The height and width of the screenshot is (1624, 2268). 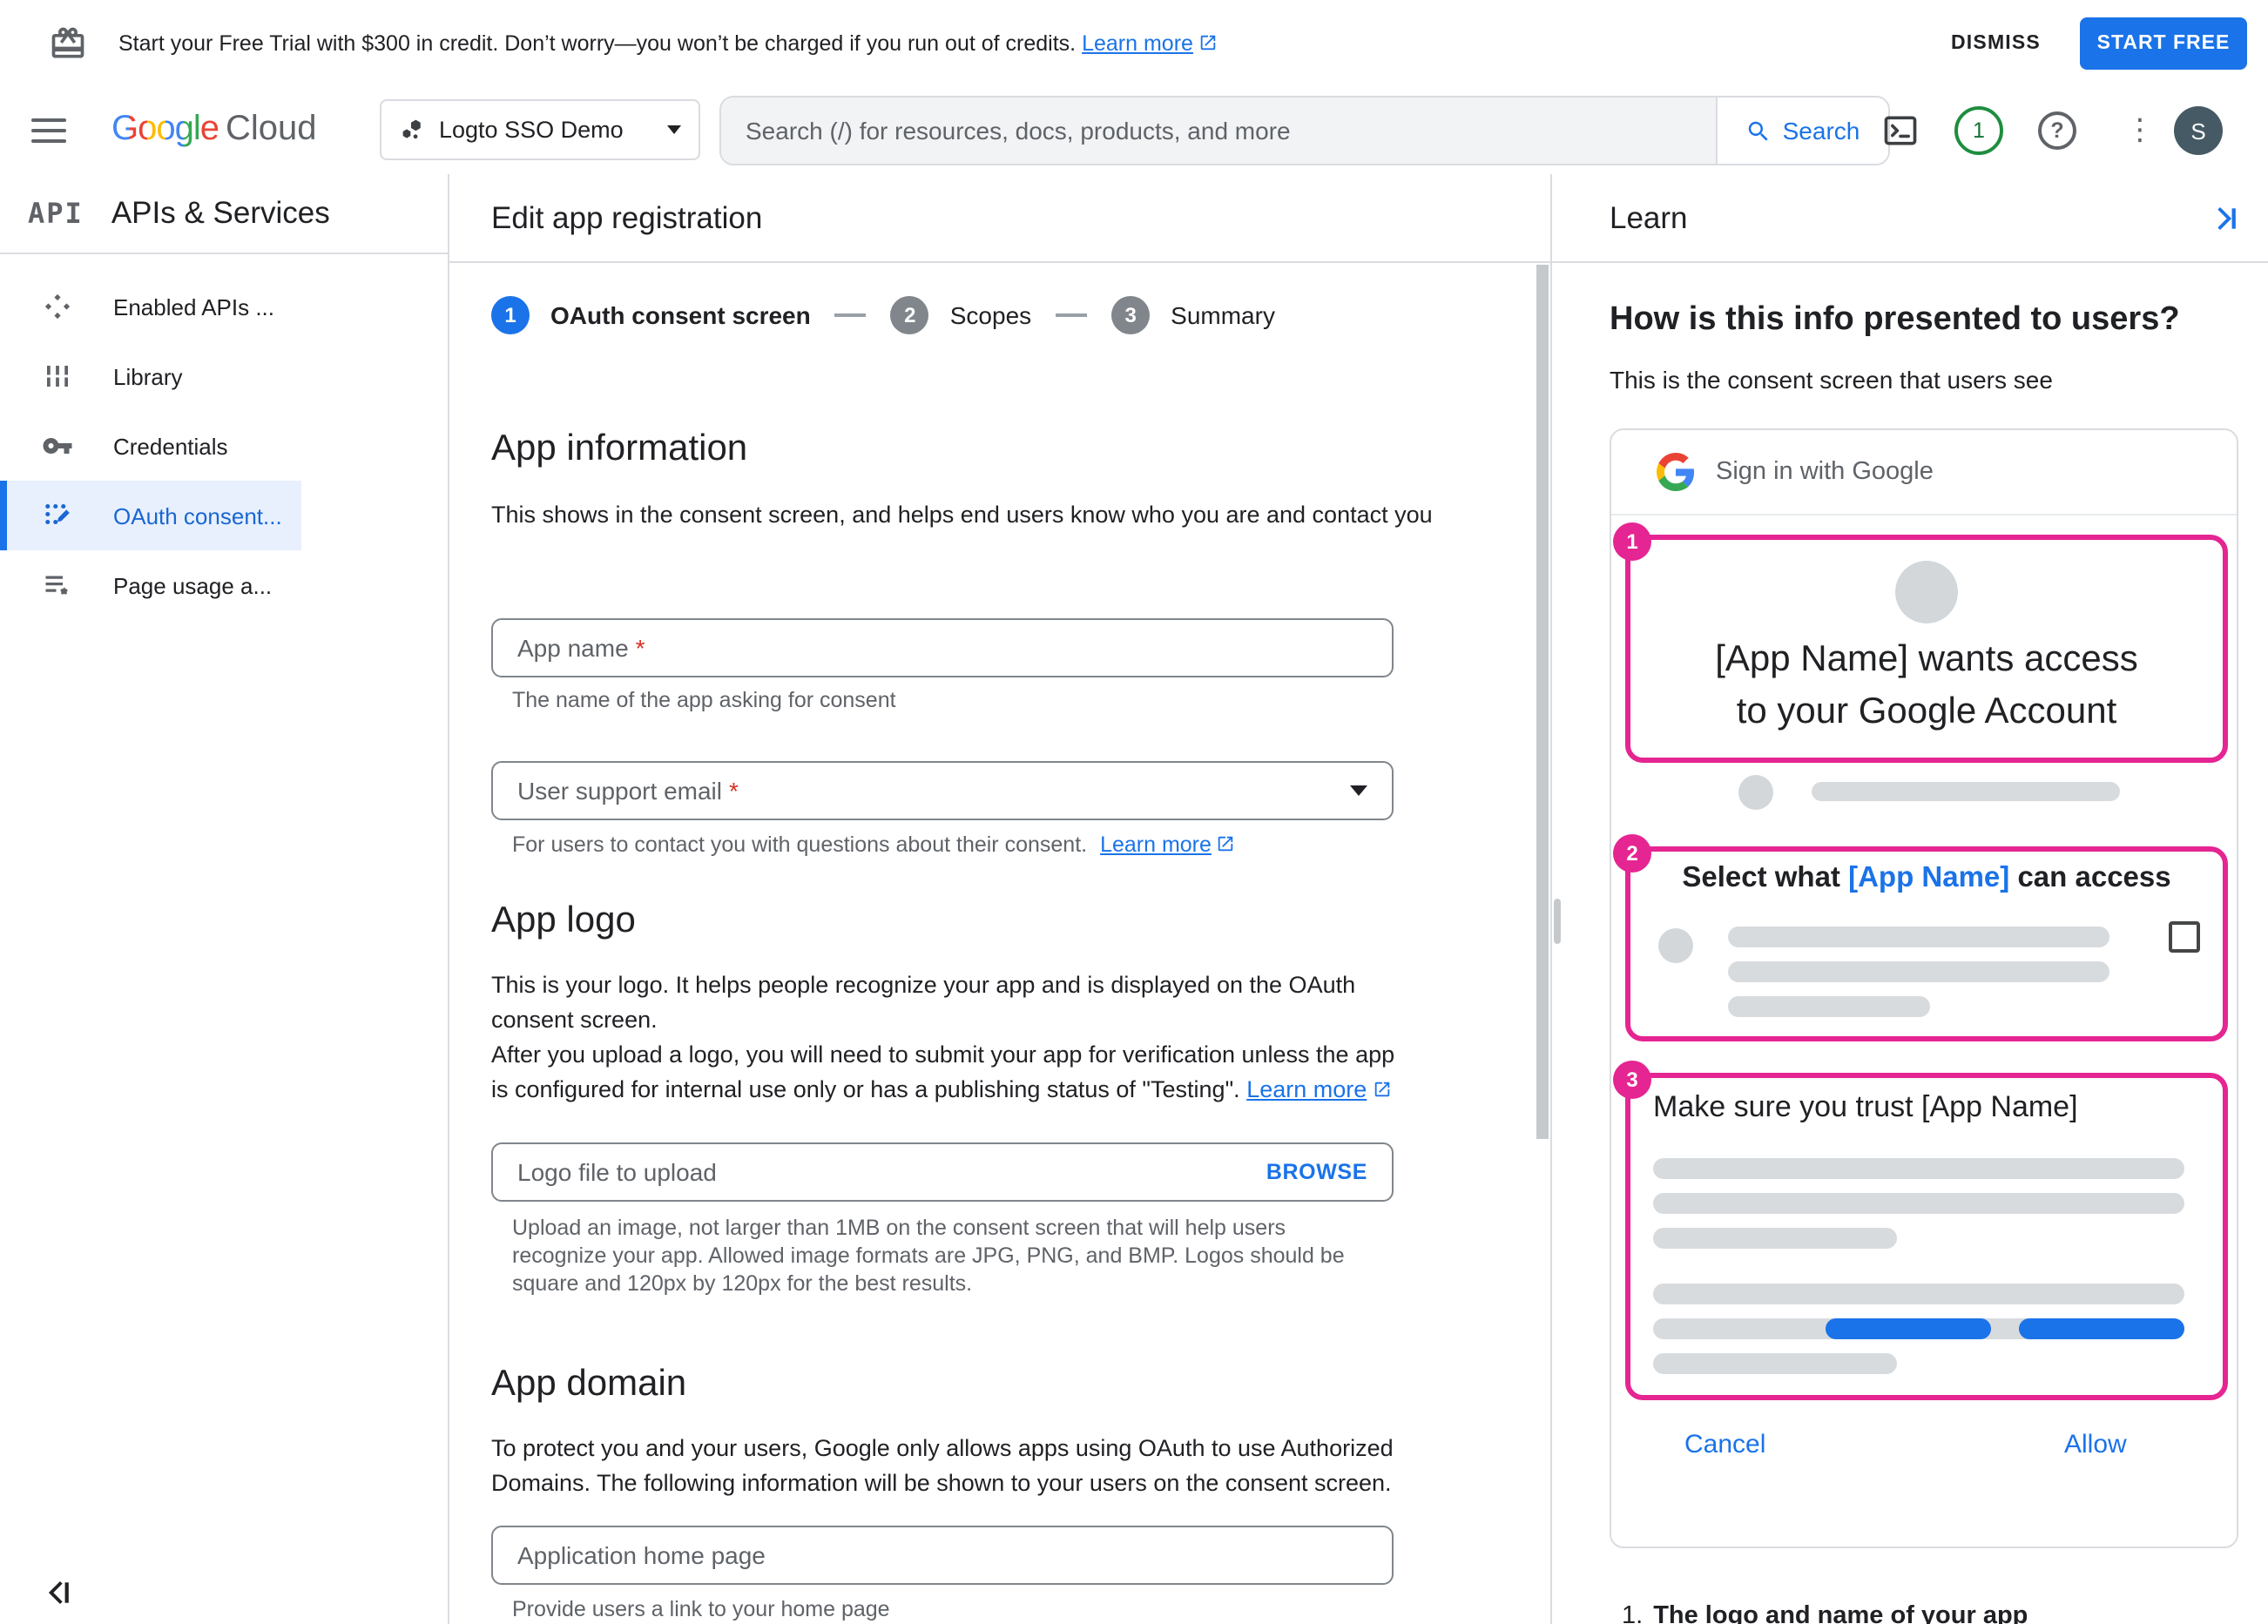 What do you see at coordinates (1900, 131) in the screenshot?
I see `cloud-shell-icon` at bounding box center [1900, 131].